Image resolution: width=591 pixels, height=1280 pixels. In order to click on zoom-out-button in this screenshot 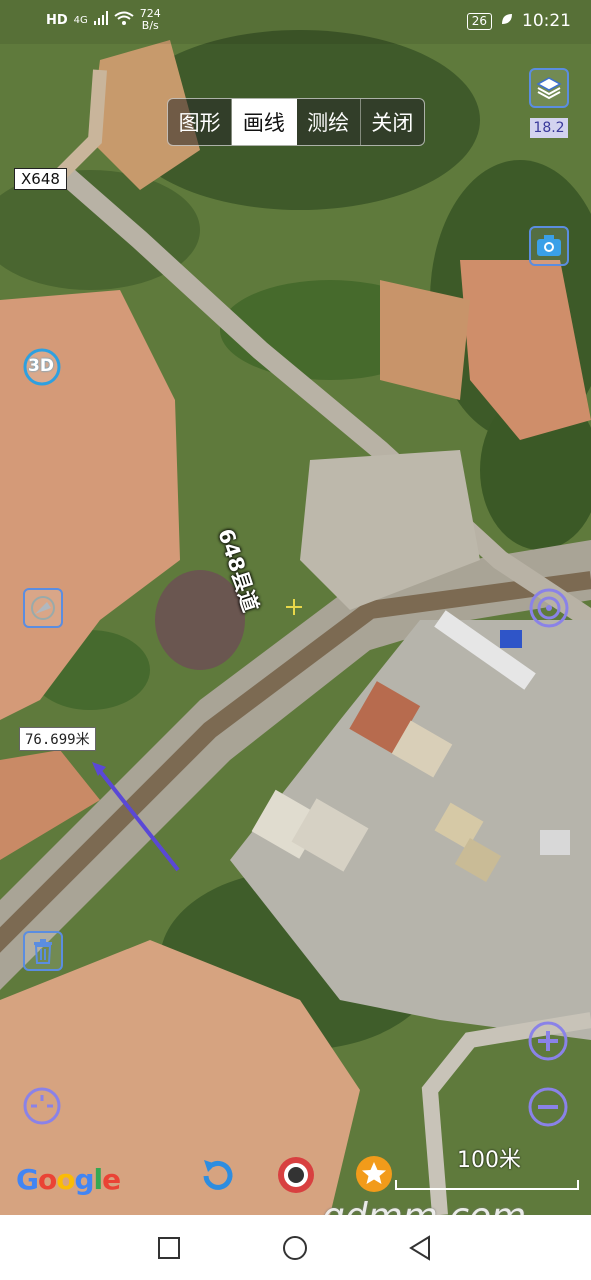, I will do `click(548, 1109)`.